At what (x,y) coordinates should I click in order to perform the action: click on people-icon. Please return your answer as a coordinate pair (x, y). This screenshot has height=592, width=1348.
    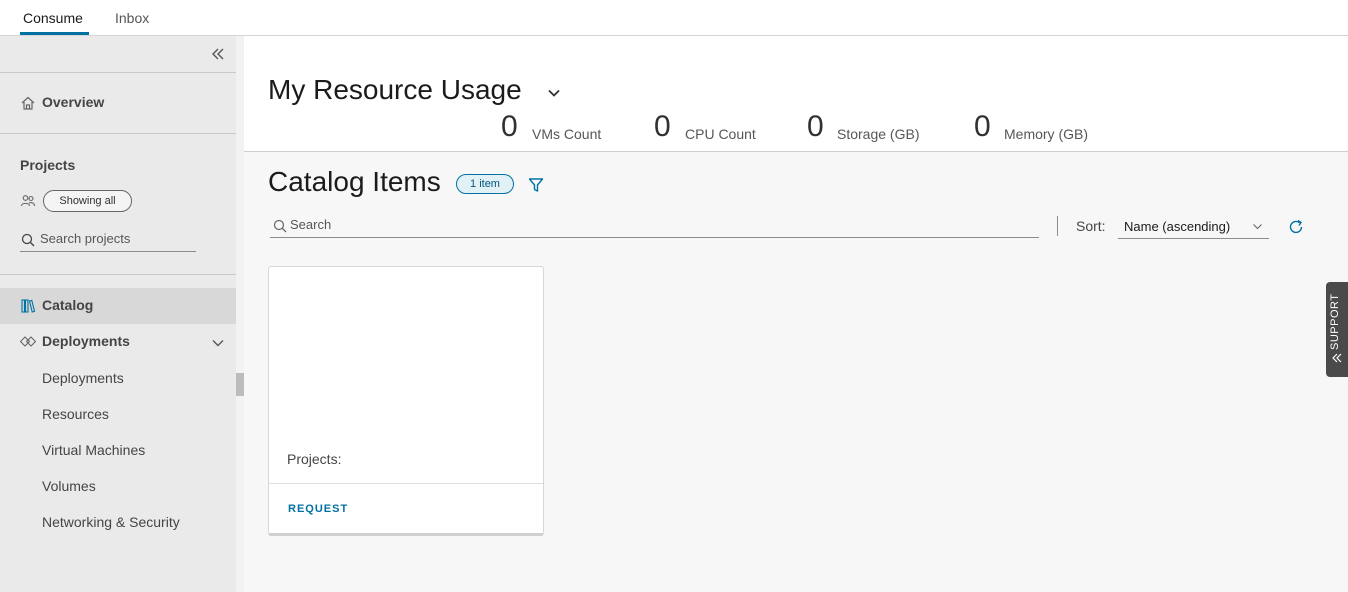
    Looking at the image, I should click on (28, 201).